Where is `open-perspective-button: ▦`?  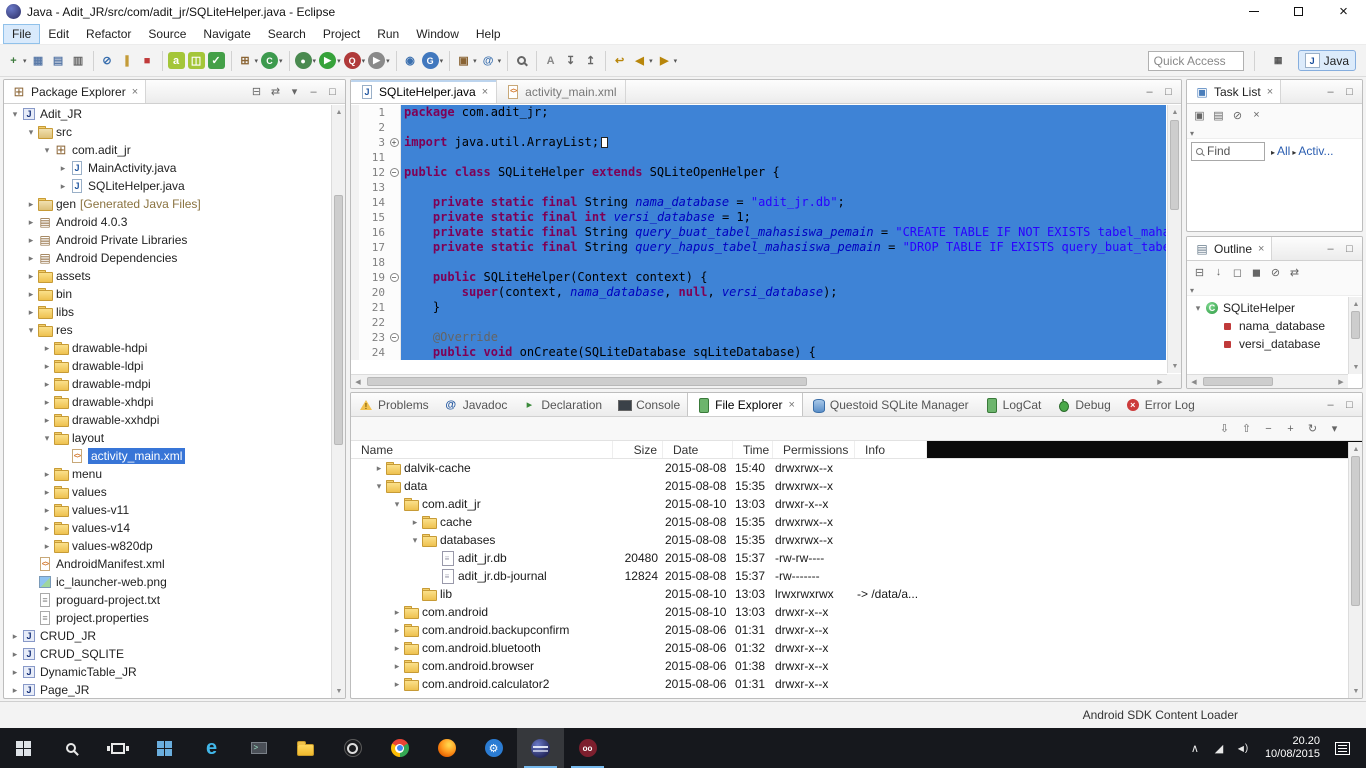 open-perspective-button: ▦ is located at coordinates (1278, 60).